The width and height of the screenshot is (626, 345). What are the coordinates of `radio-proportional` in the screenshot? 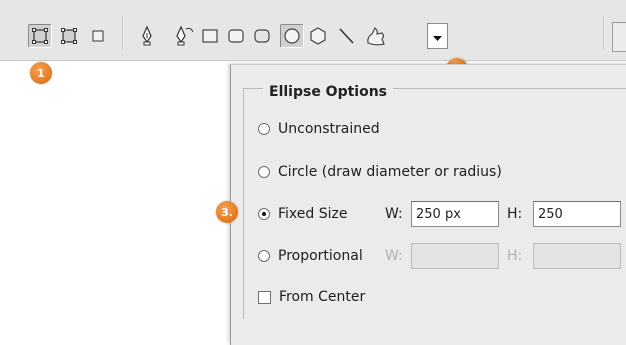 It's located at (264, 256).